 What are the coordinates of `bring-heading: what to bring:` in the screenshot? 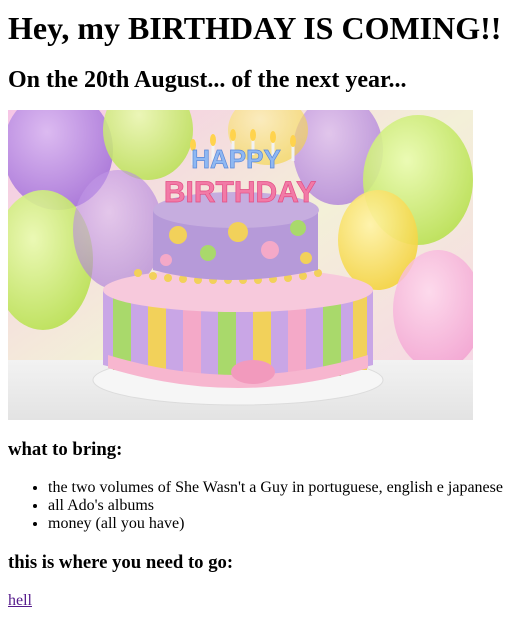 It's located at (65, 449).